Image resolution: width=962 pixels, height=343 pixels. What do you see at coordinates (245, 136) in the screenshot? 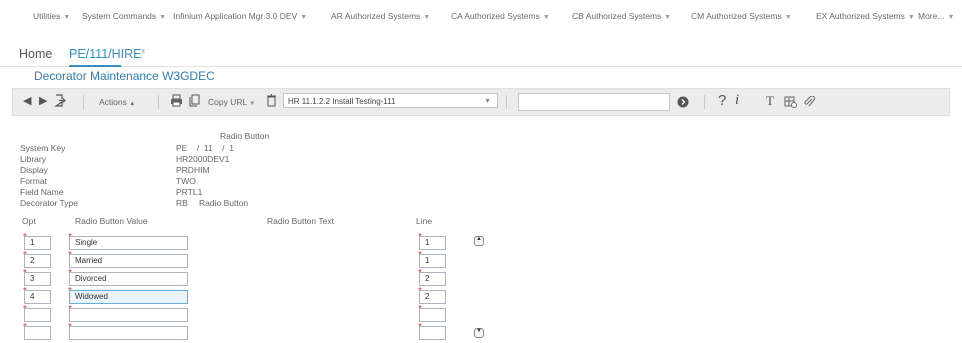
I see `radio-button-heading: Radio Button` at bounding box center [245, 136].